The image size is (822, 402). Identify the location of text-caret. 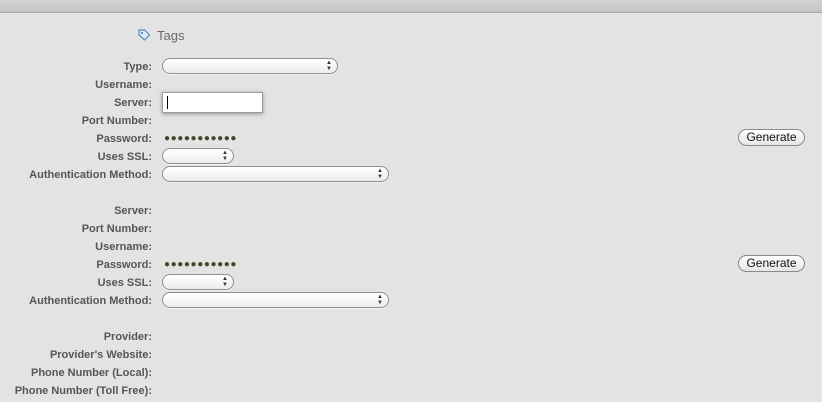
(167, 102).